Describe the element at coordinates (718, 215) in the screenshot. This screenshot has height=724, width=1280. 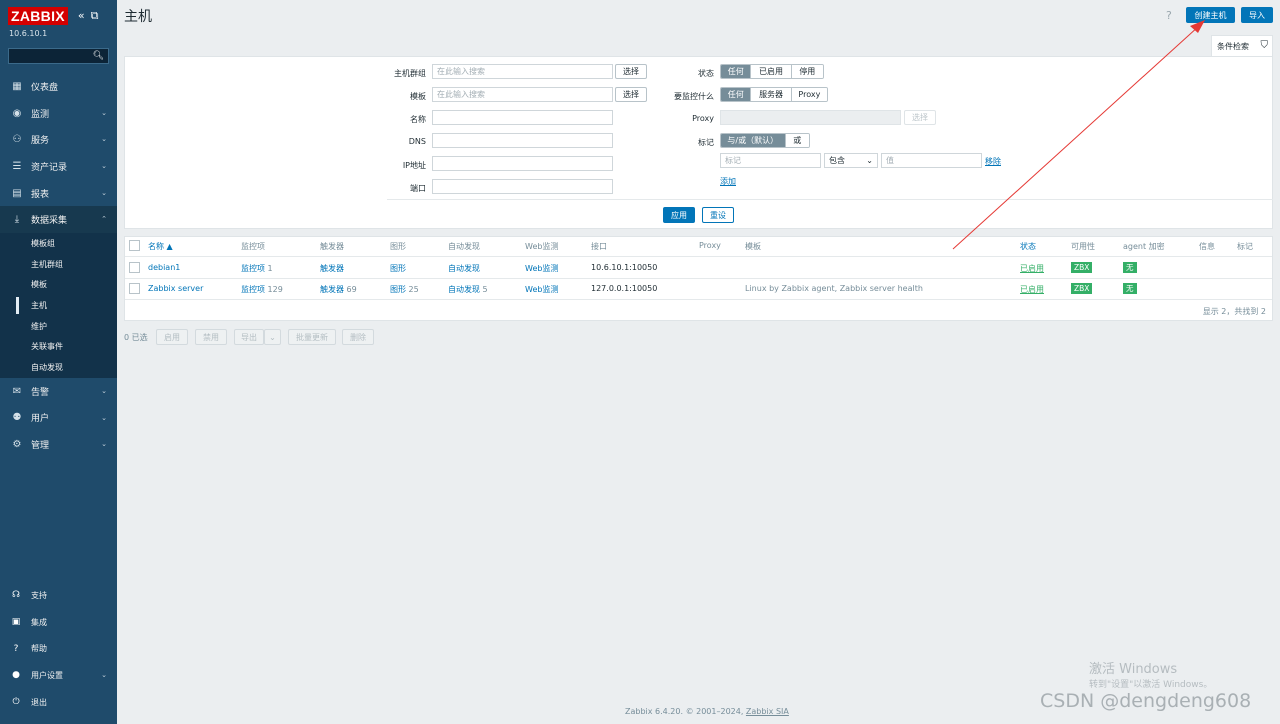
I see `reset-button: 重设` at that location.